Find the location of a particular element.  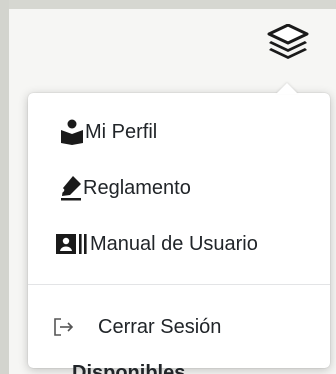

menu-divider is located at coordinates (179, 284).